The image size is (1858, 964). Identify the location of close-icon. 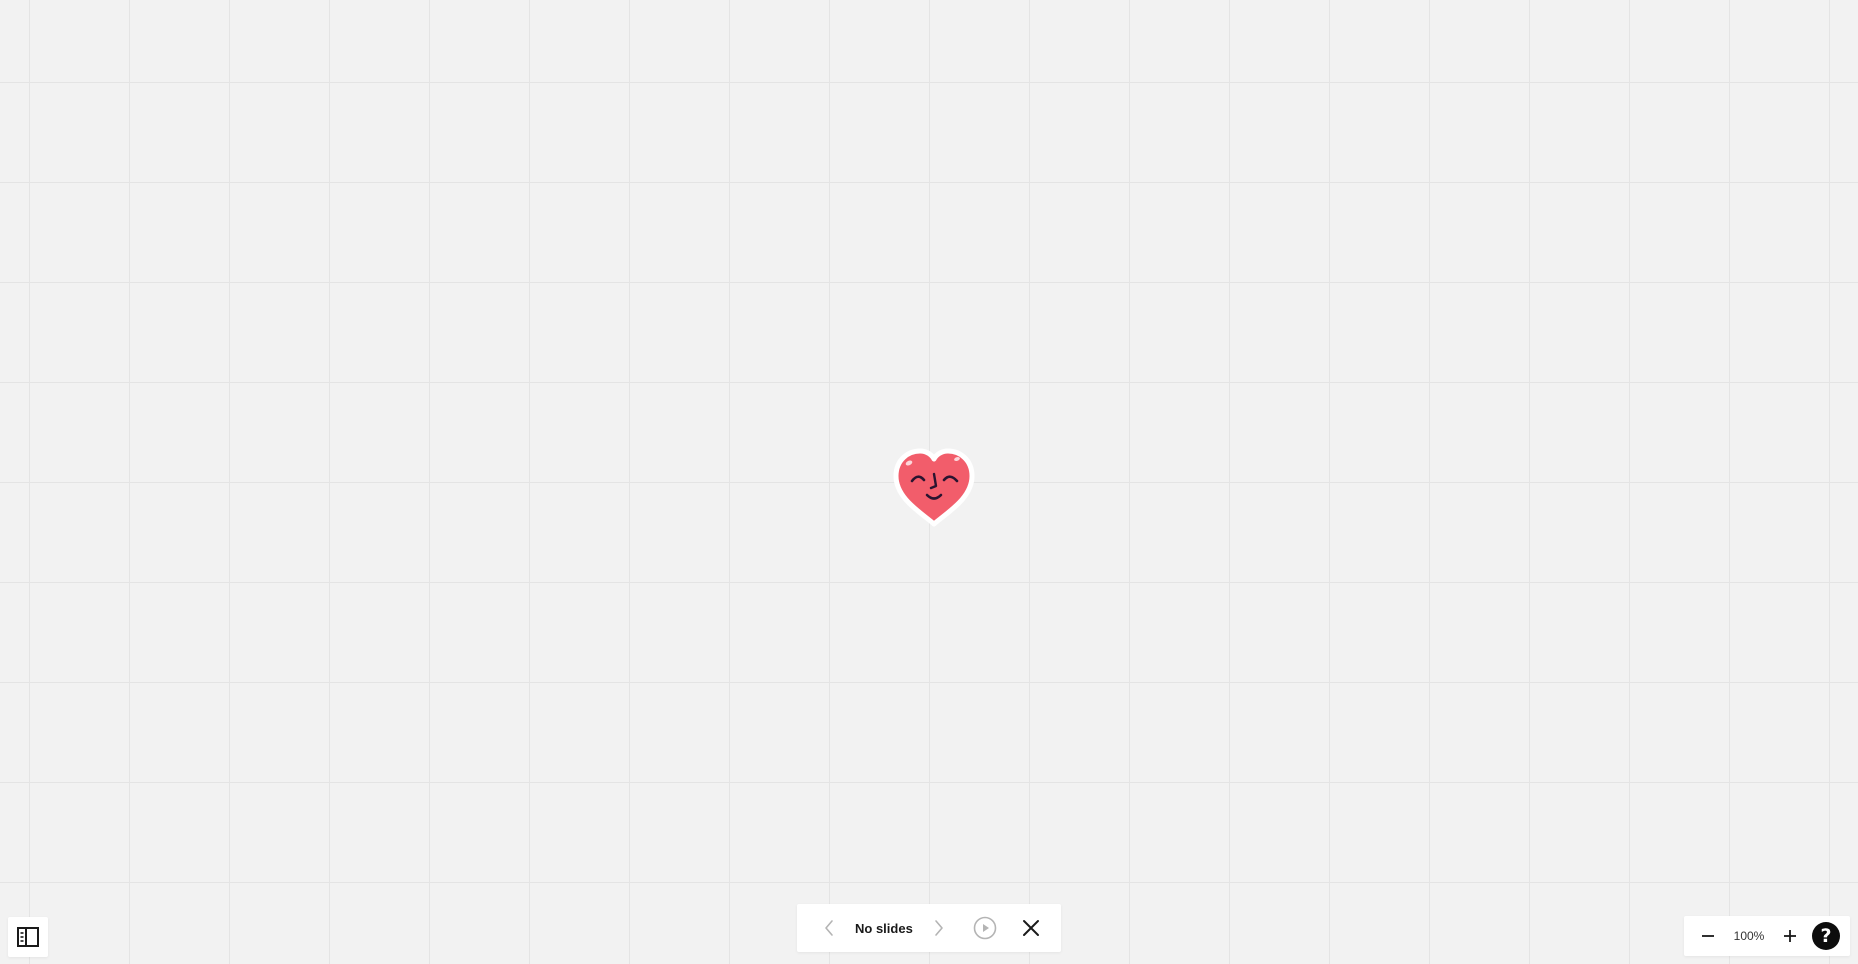
(1030, 928).